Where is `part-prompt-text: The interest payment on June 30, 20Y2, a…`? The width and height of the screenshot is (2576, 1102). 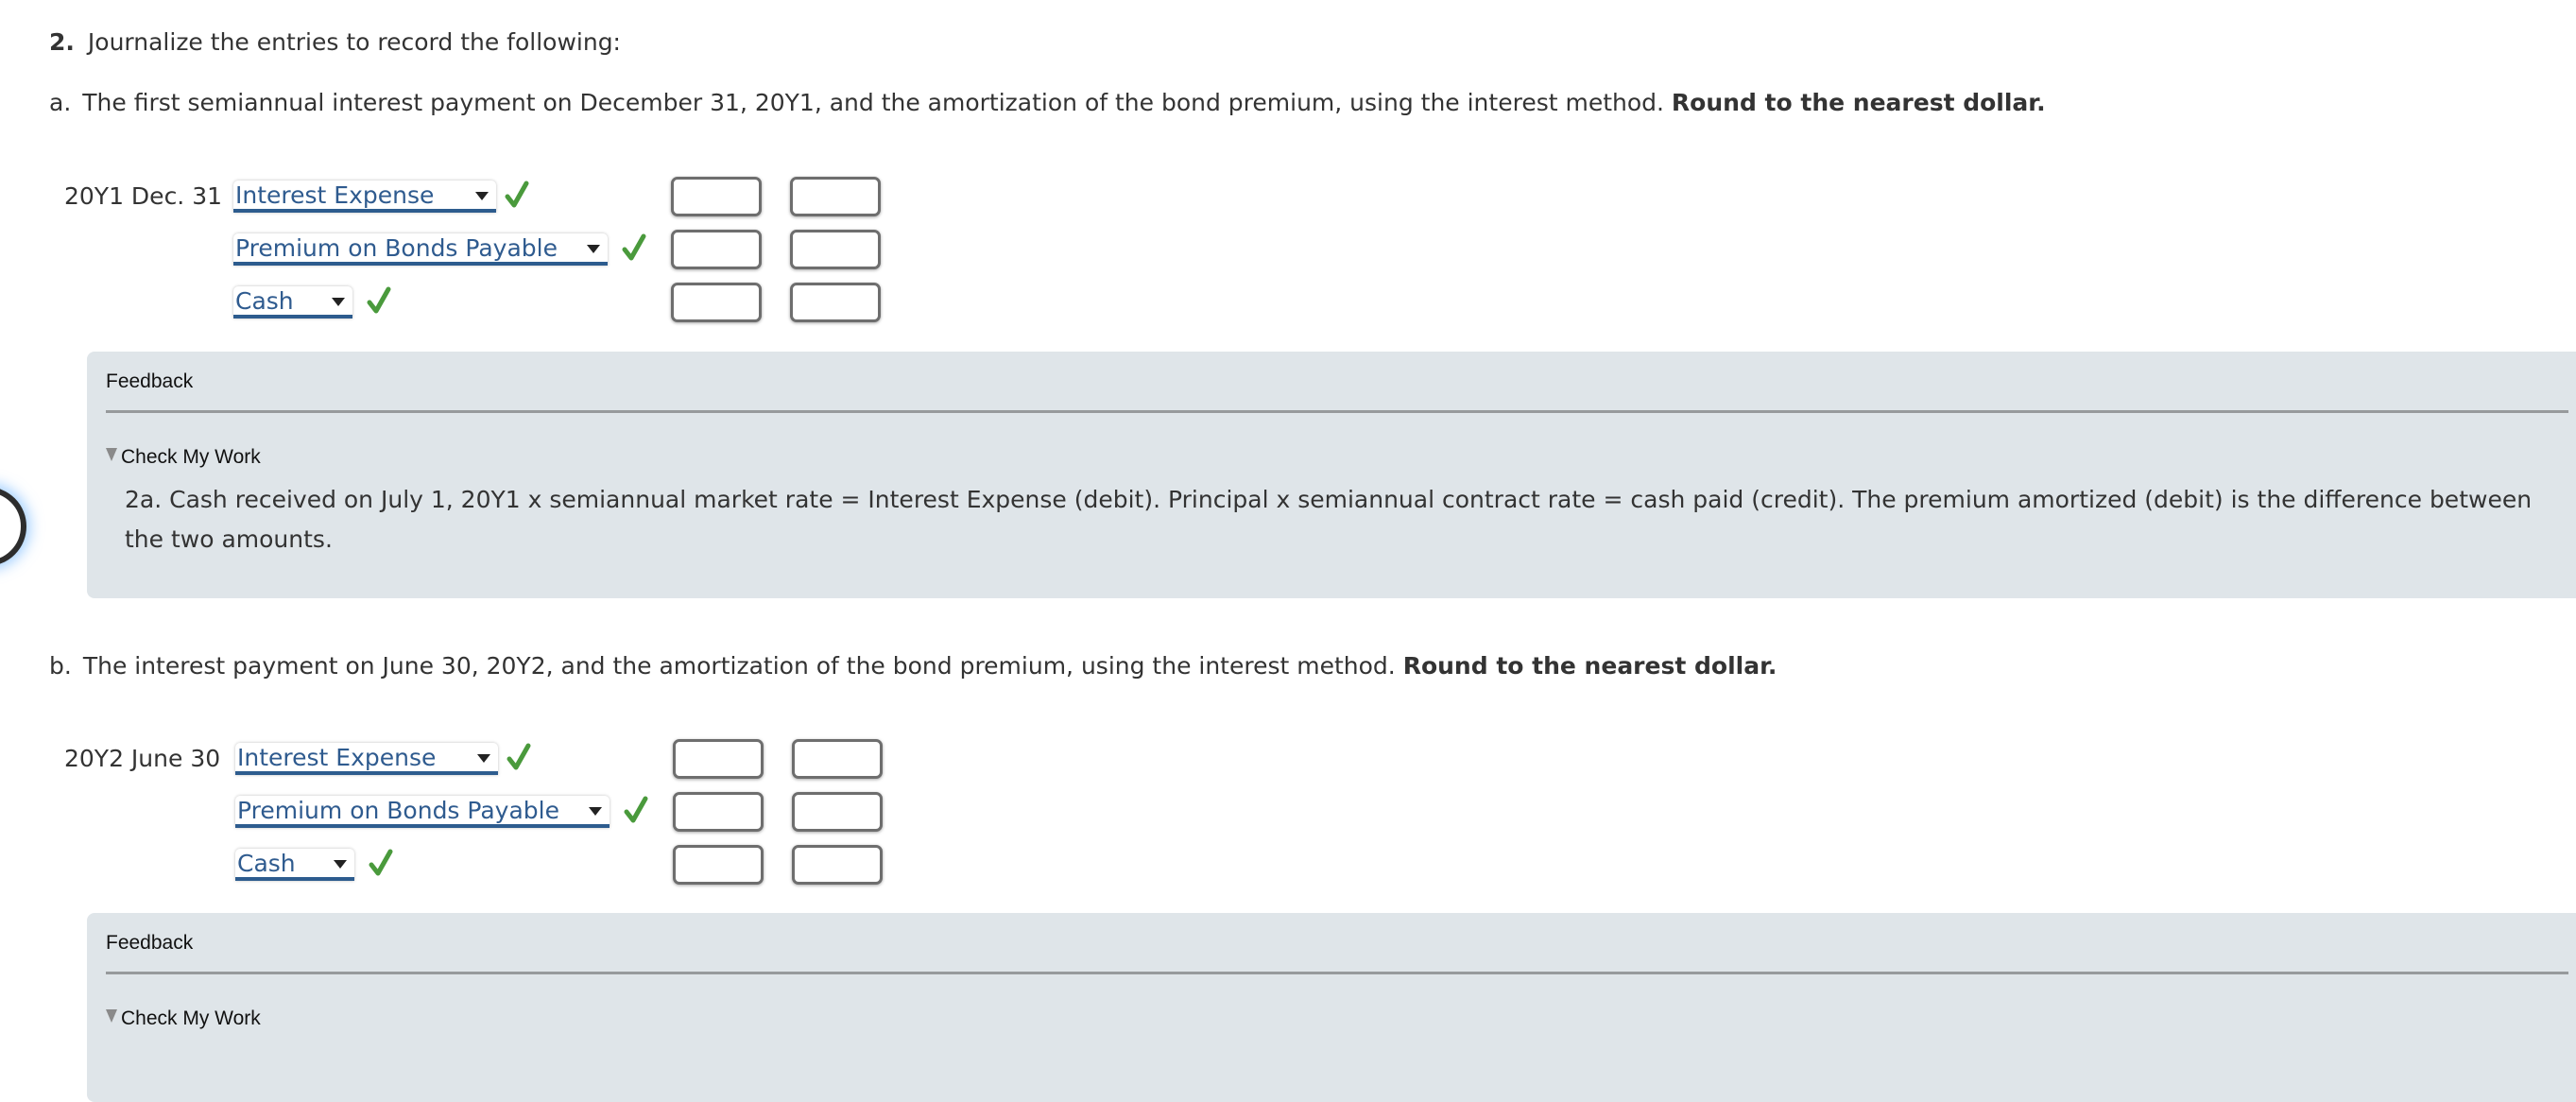
part-prompt-text: The interest payment on June 30, 20Y2, a… is located at coordinates (739, 666).